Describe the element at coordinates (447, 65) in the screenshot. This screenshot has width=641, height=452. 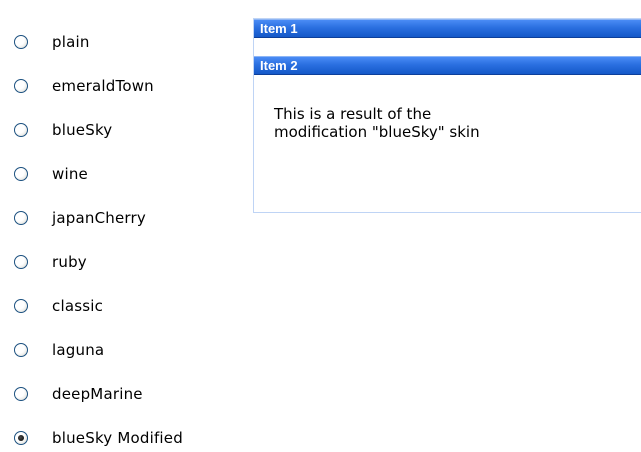
I see `panel-header-item-2: Item 2` at that location.